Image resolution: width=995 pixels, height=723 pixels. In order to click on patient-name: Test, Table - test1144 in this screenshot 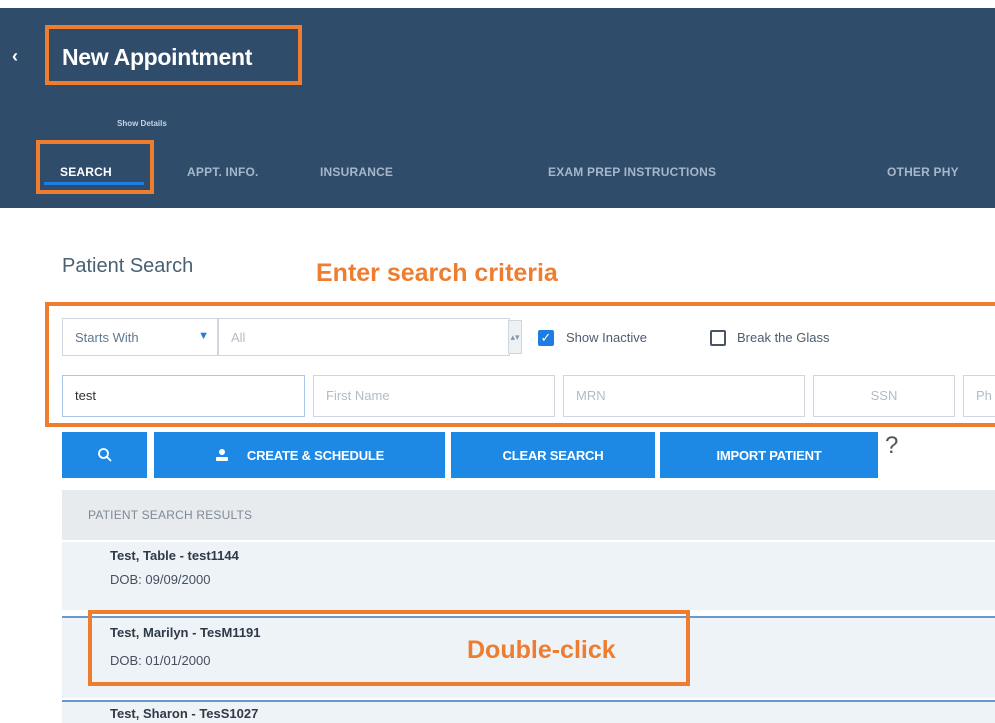, I will do `click(174, 555)`.